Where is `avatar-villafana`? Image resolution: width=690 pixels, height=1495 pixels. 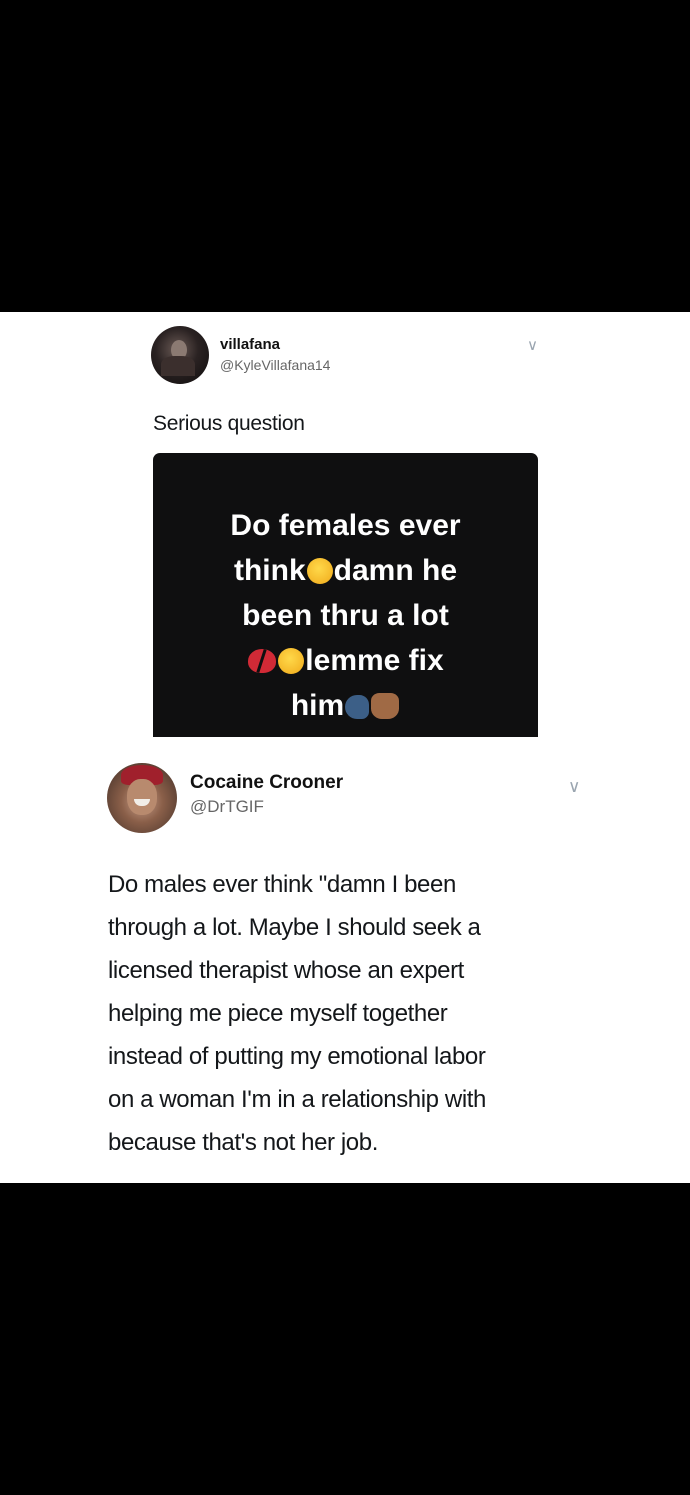
avatar-villafana is located at coordinates (180, 355).